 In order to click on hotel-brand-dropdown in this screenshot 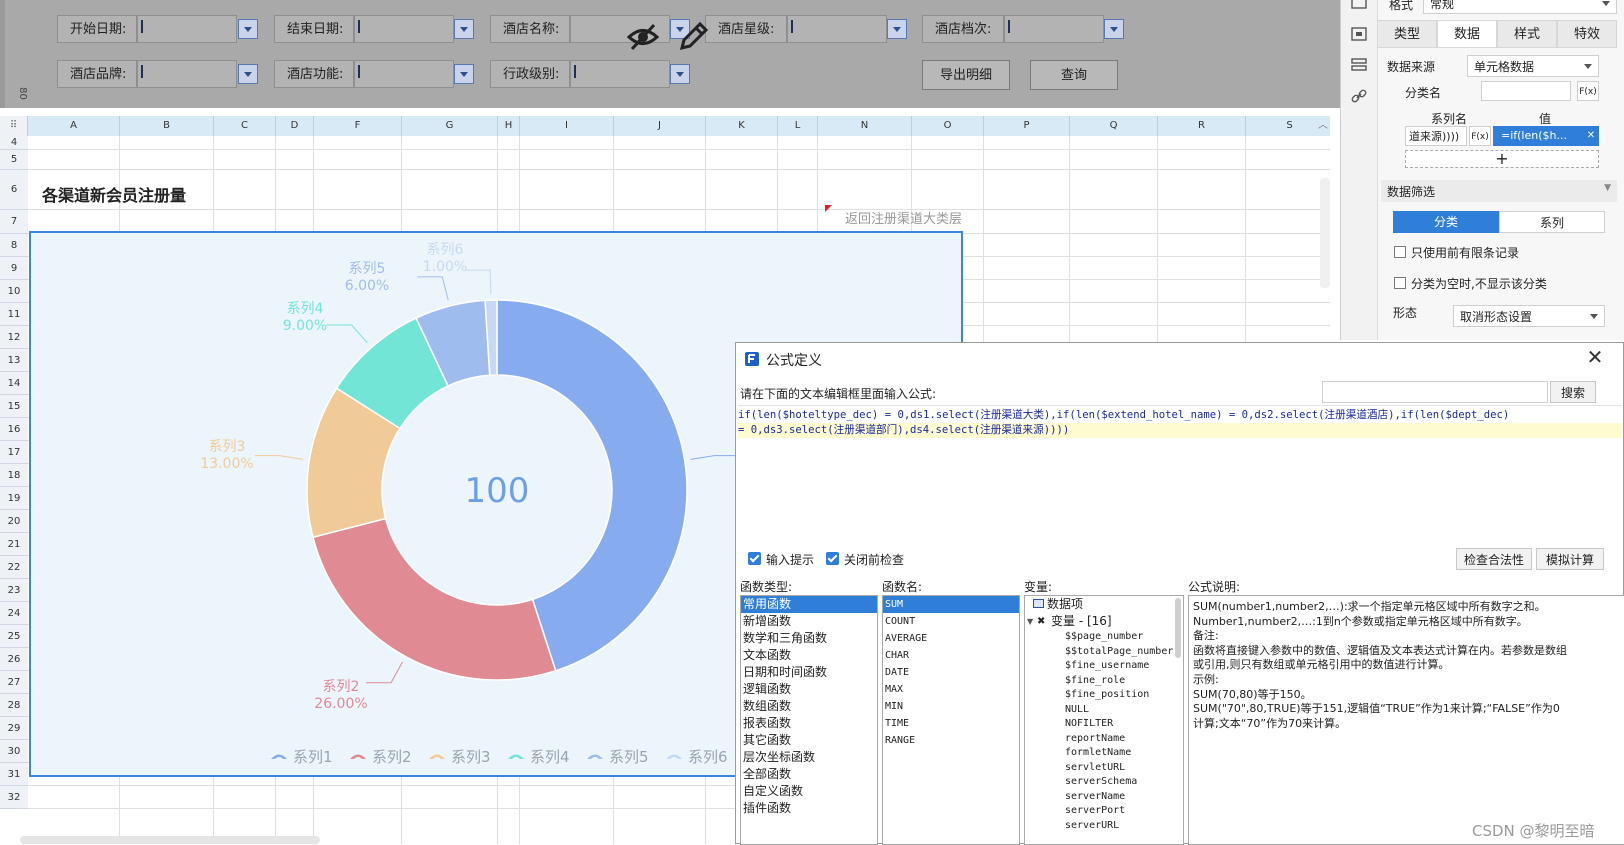, I will do `click(248, 74)`.